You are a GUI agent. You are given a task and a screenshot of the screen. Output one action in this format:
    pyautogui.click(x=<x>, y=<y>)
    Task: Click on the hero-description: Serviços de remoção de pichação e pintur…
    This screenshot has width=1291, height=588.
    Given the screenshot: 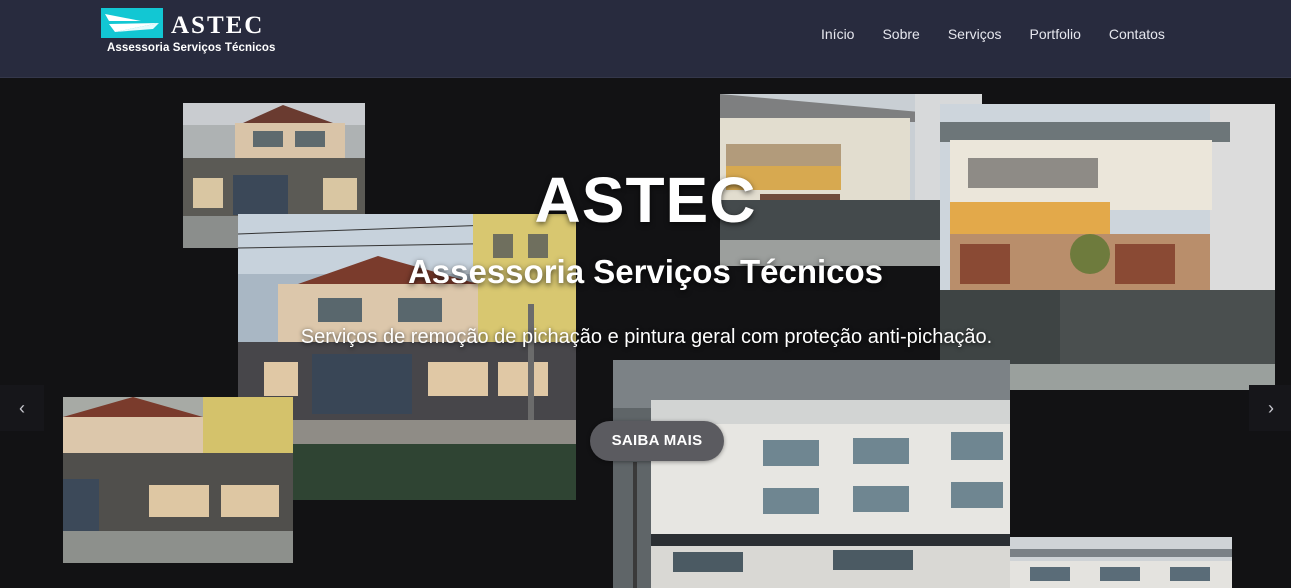 What is the action you would take?
    pyautogui.click(x=646, y=337)
    